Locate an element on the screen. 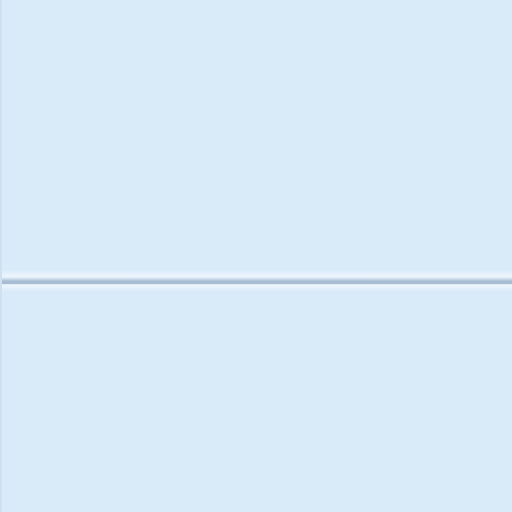 The image size is (512, 512). splitter-line is located at coordinates (256, 282).